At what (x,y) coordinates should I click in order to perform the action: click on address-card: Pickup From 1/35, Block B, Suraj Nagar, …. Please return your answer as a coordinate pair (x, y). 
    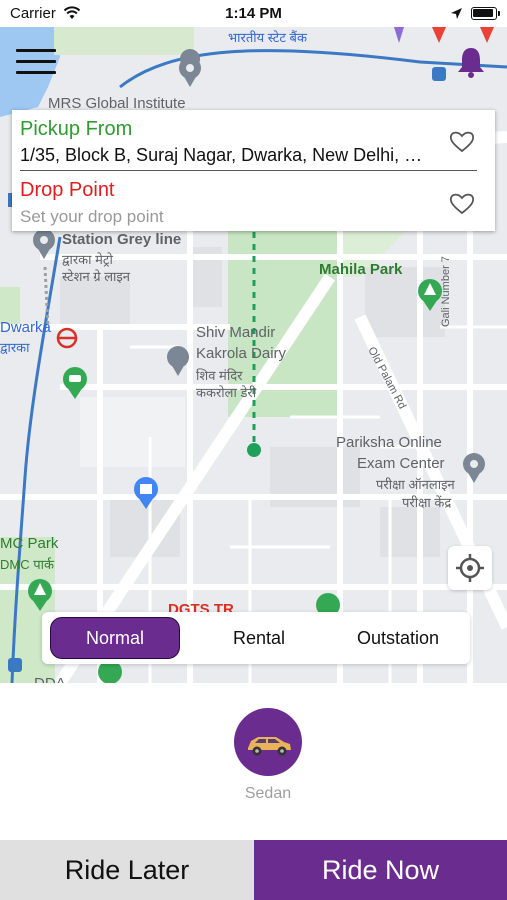
    Looking at the image, I should click on (253, 170).